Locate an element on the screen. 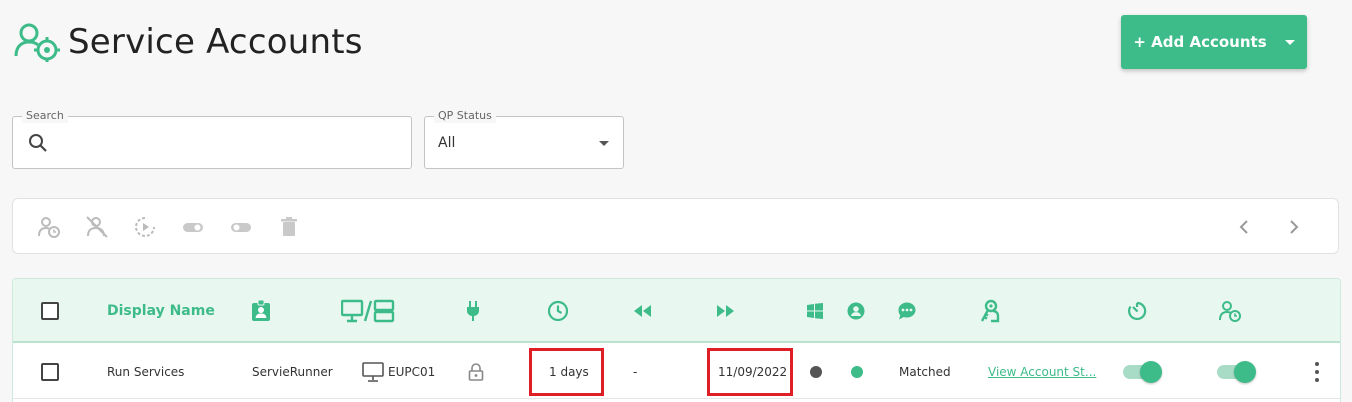 This screenshot has width=1352, height=402. monitor-icon is located at coordinates (373, 372).